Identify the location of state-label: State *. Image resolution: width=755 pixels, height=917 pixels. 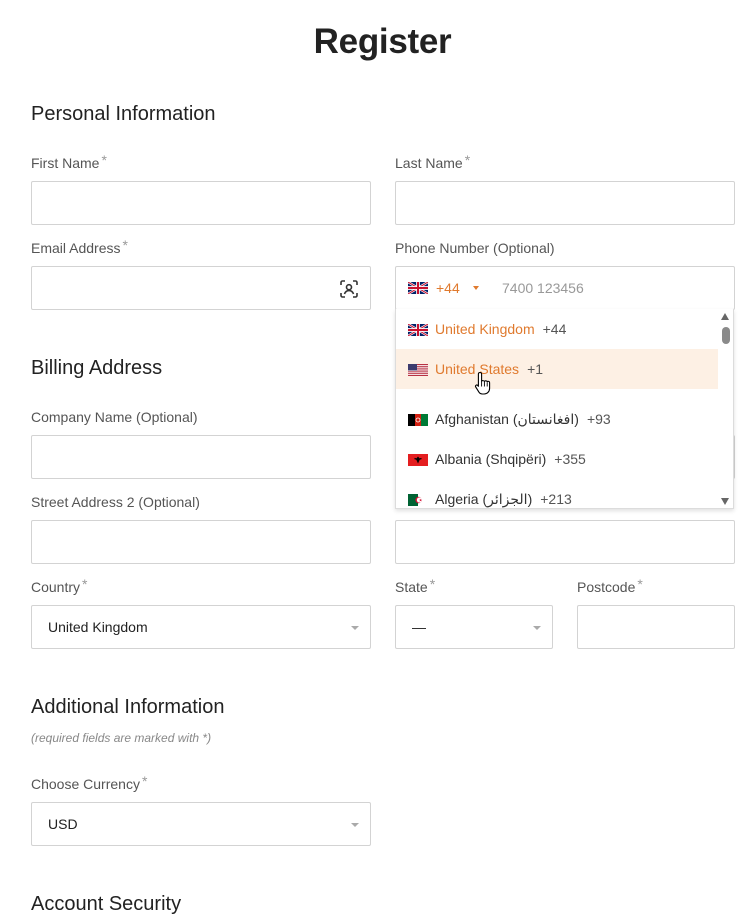
(415, 585).